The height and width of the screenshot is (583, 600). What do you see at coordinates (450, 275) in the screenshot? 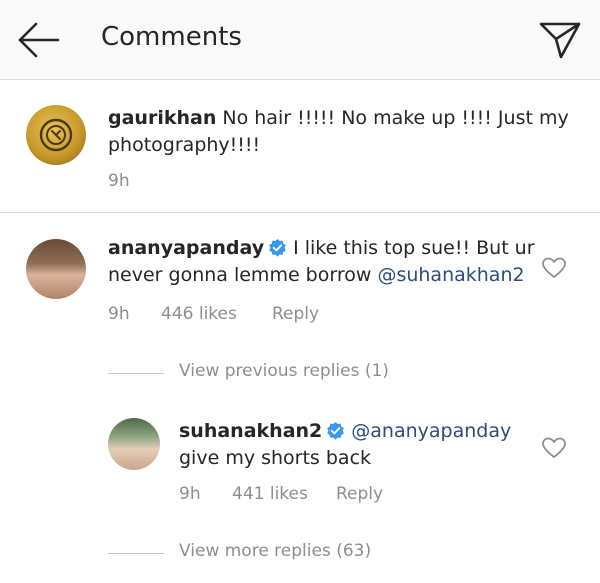
I see `mention-link: @suhanakhan2` at bounding box center [450, 275].